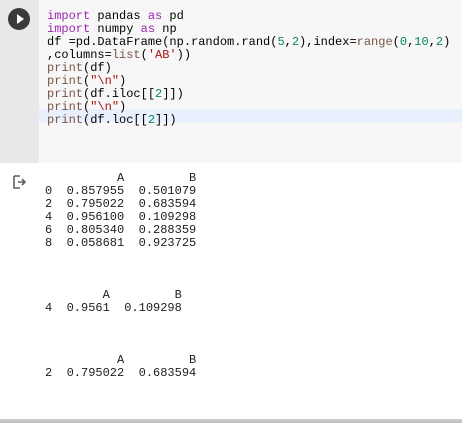 Image resolution: width=462 pixels, height=423 pixels. Describe the element at coordinates (403, 42) in the screenshot. I see `code-token: 0` at that location.